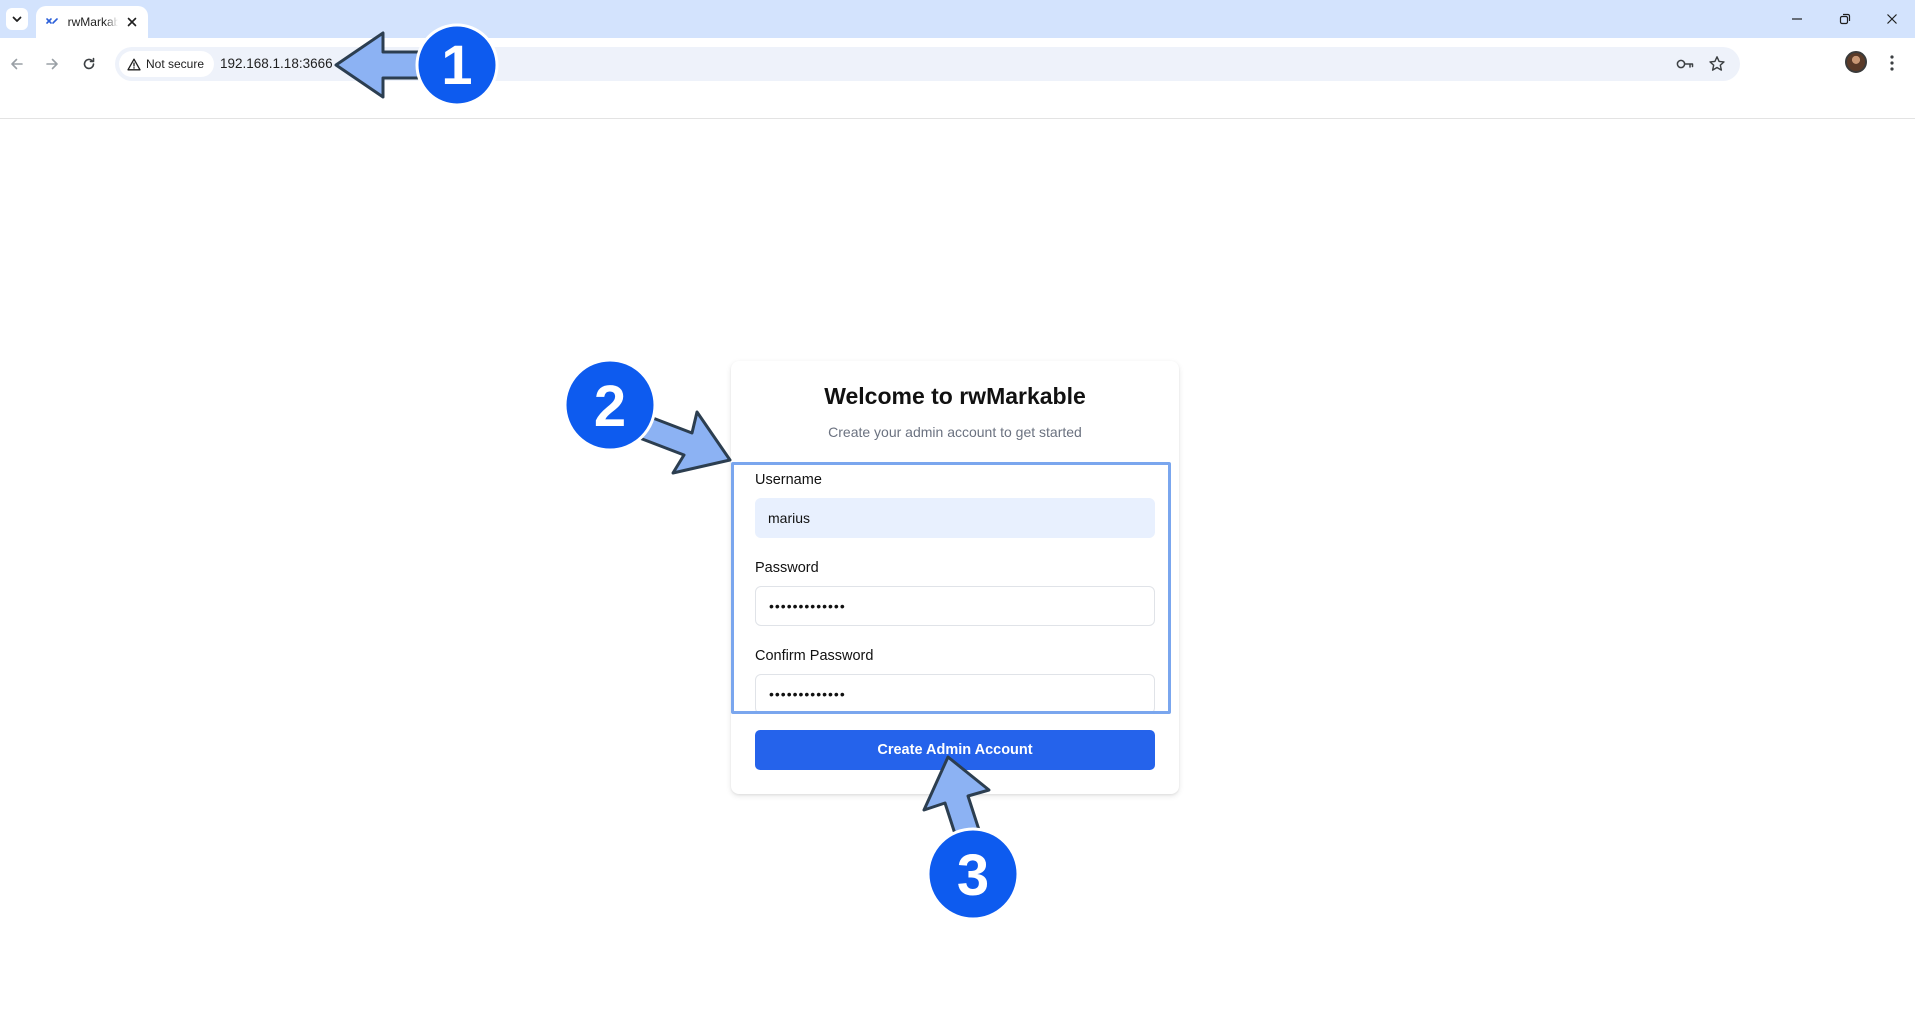 The image size is (1915, 1031). Describe the element at coordinates (814, 656) in the screenshot. I see `confirm-password-label: Confirm Password` at that location.